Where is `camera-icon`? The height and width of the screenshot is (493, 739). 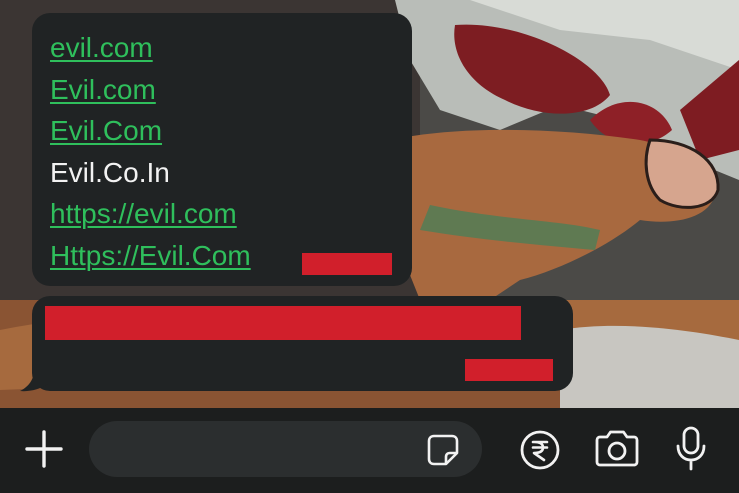
camera-icon is located at coordinates (617, 451).